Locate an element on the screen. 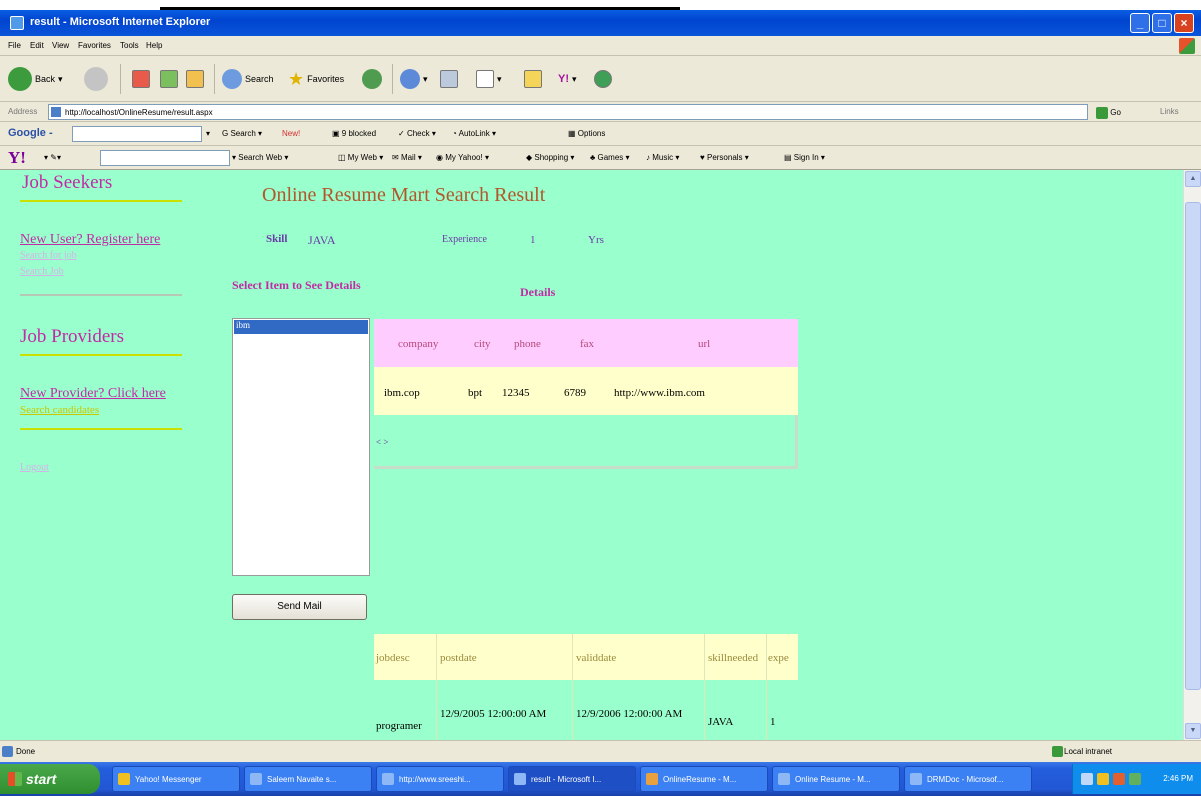 The width and height of the screenshot is (1201, 796). volume-icon is located at coordinates (1119, 779).